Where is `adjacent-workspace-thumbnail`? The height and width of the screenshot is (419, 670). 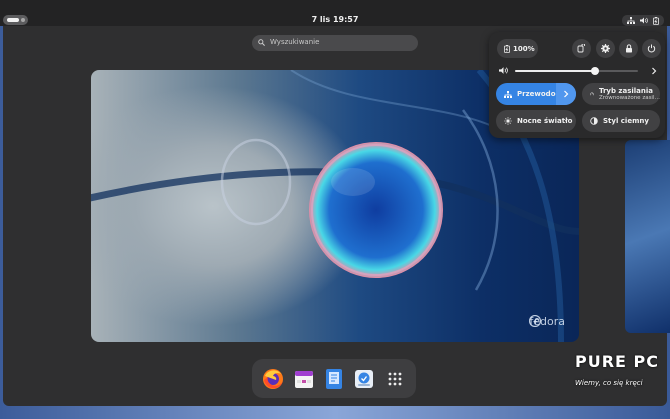
adjacent-workspace-thumbnail is located at coordinates (647, 236).